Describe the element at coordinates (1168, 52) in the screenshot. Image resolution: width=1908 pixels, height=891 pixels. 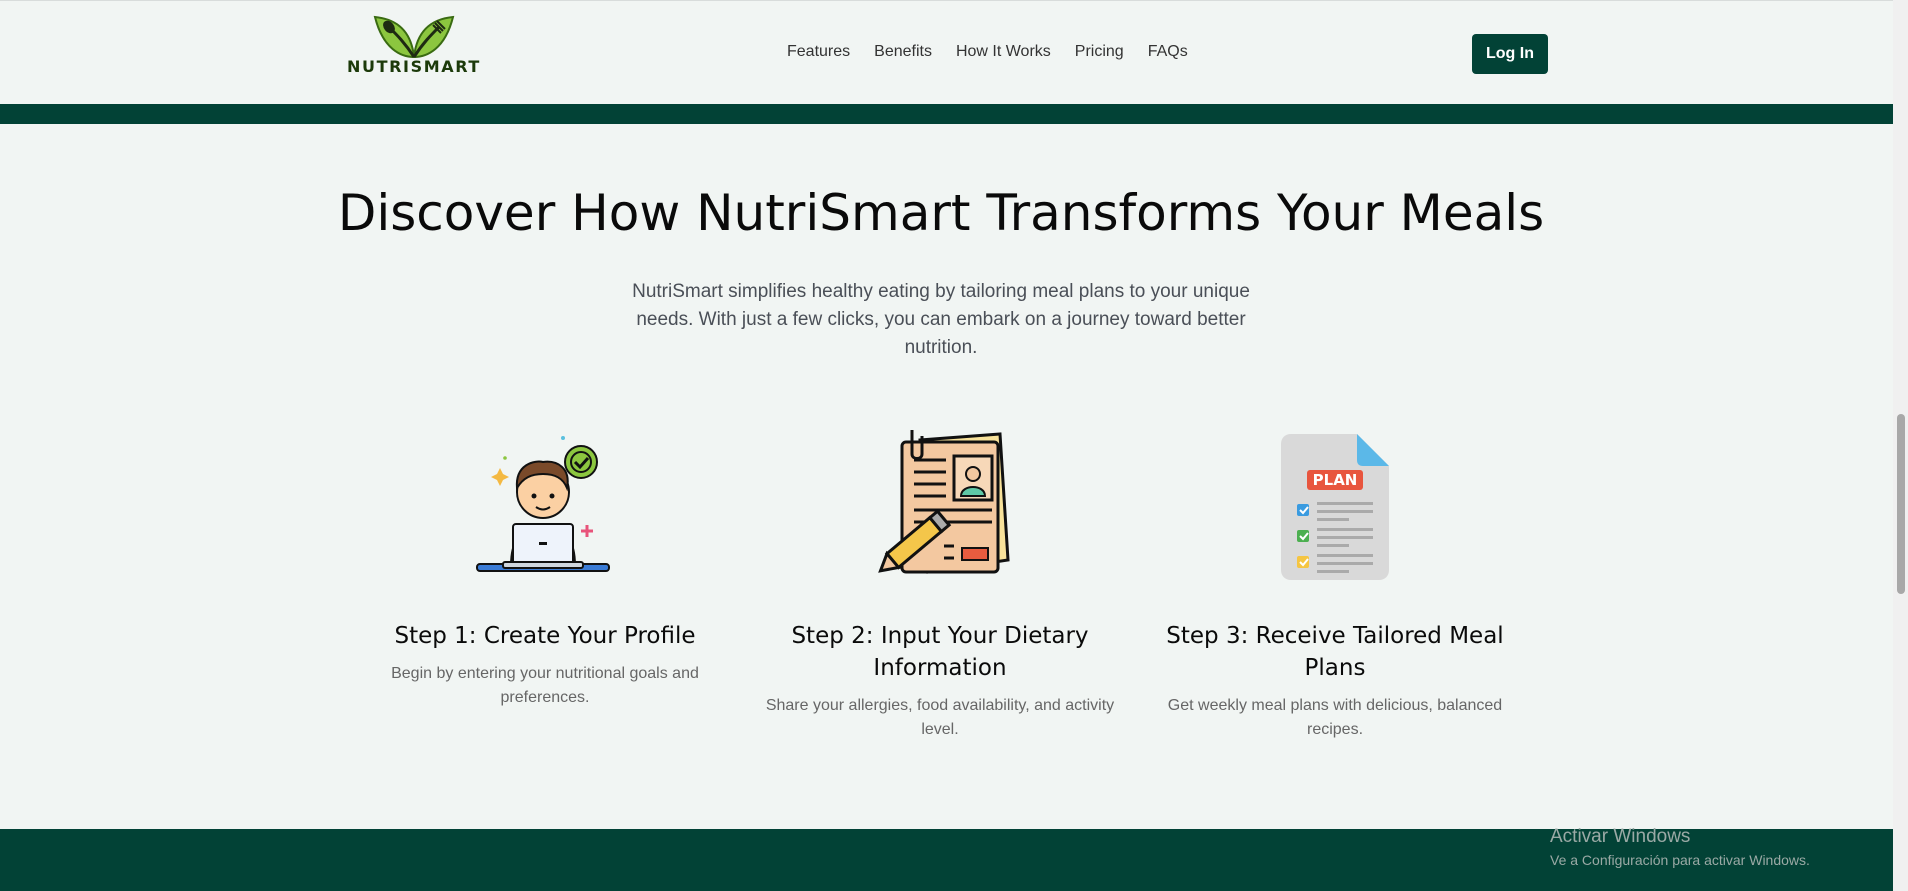
I see `nav-faqs: FAQs` at that location.